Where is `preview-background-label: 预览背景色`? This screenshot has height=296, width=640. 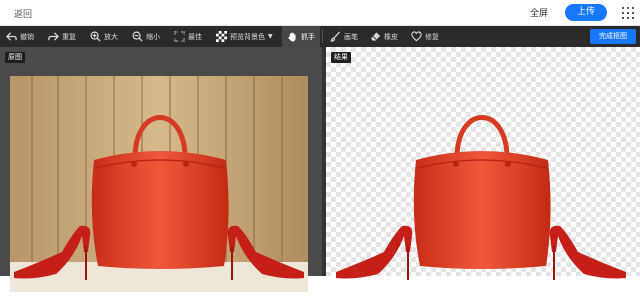
preview-background-label: 预览背景色 is located at coordinates (247, 36).